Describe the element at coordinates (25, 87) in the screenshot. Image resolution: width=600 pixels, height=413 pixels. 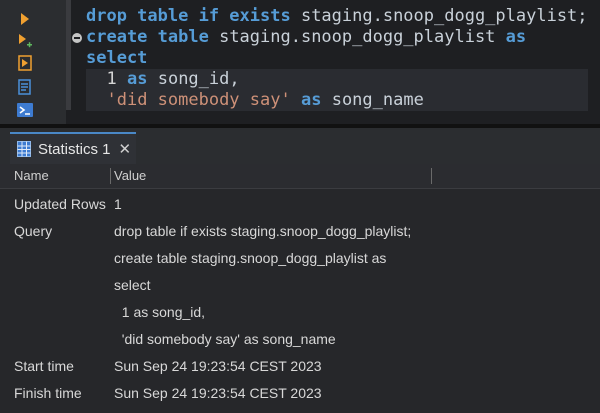
I see `explain-plan-icon` at that location.